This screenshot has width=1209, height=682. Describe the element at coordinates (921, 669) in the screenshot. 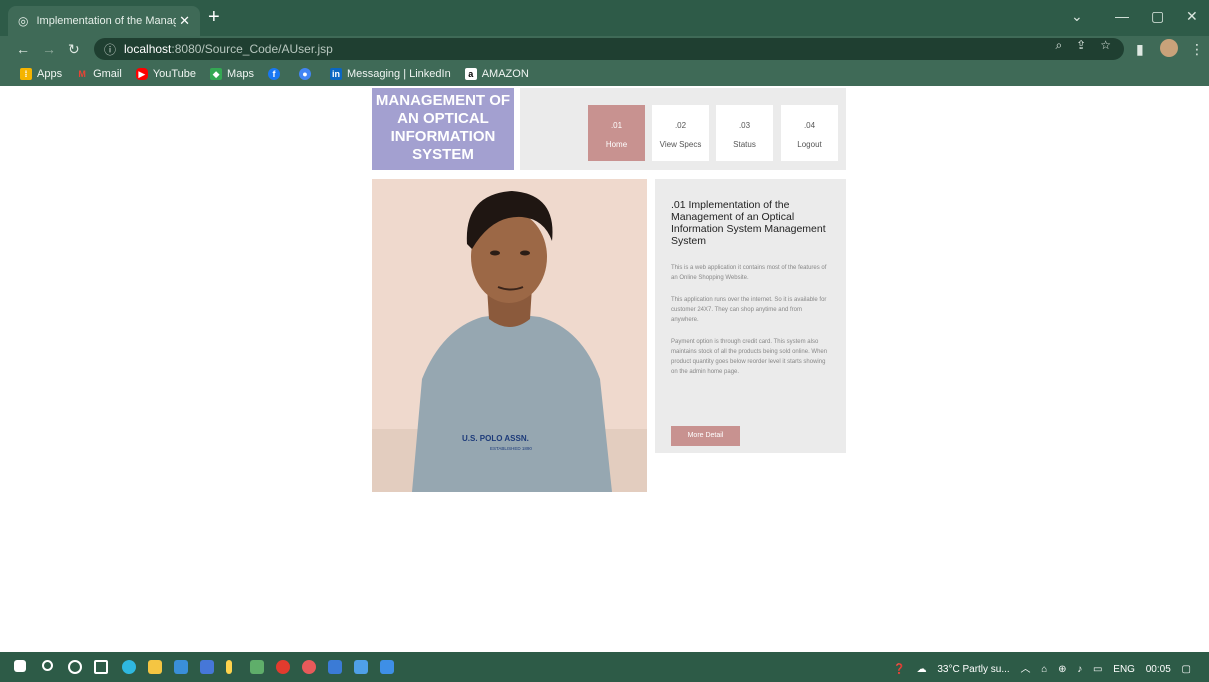

I see `weather-icon: ☁` at that location.